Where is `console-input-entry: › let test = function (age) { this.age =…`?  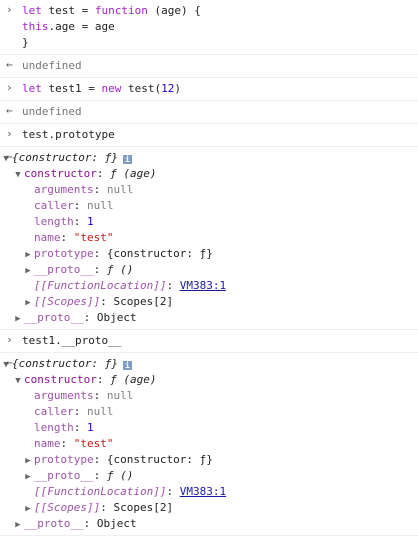 console-input-entry: › let test = function (age) { this.age =… is located at coordinates (209, 27).